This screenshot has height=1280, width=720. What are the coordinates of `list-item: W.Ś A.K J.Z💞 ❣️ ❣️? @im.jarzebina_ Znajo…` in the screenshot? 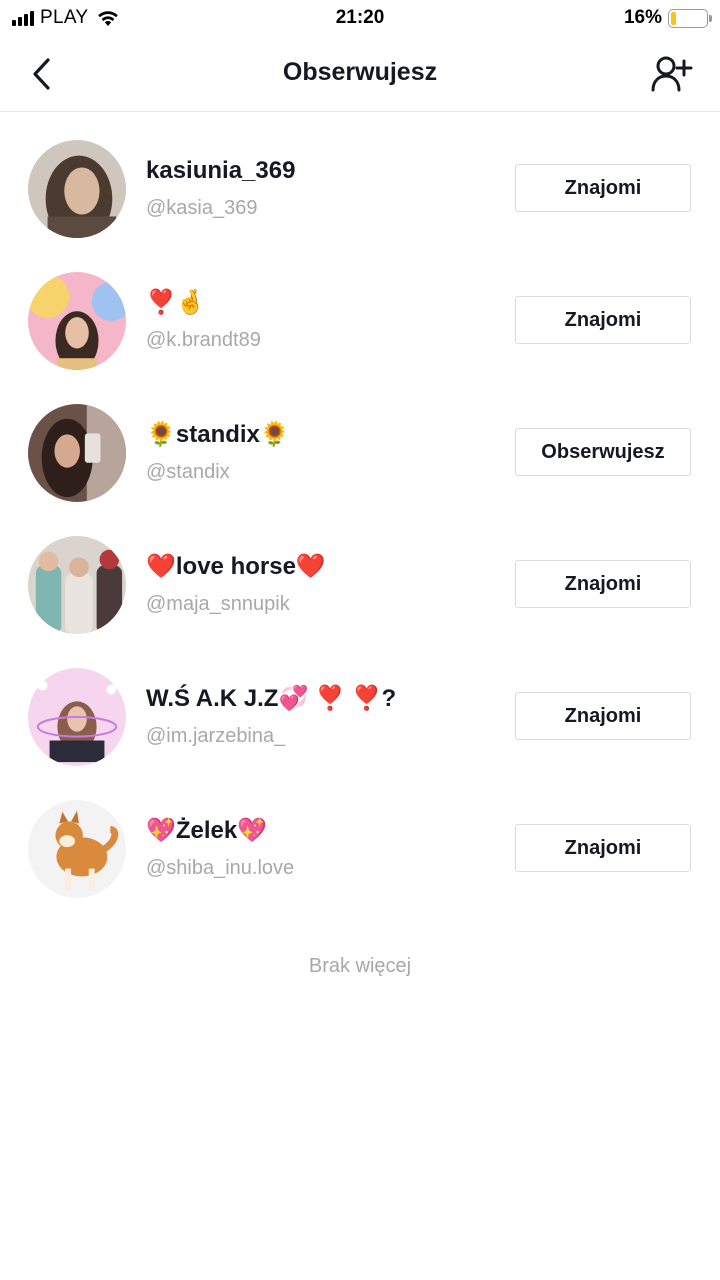 It's located at (360, 716).